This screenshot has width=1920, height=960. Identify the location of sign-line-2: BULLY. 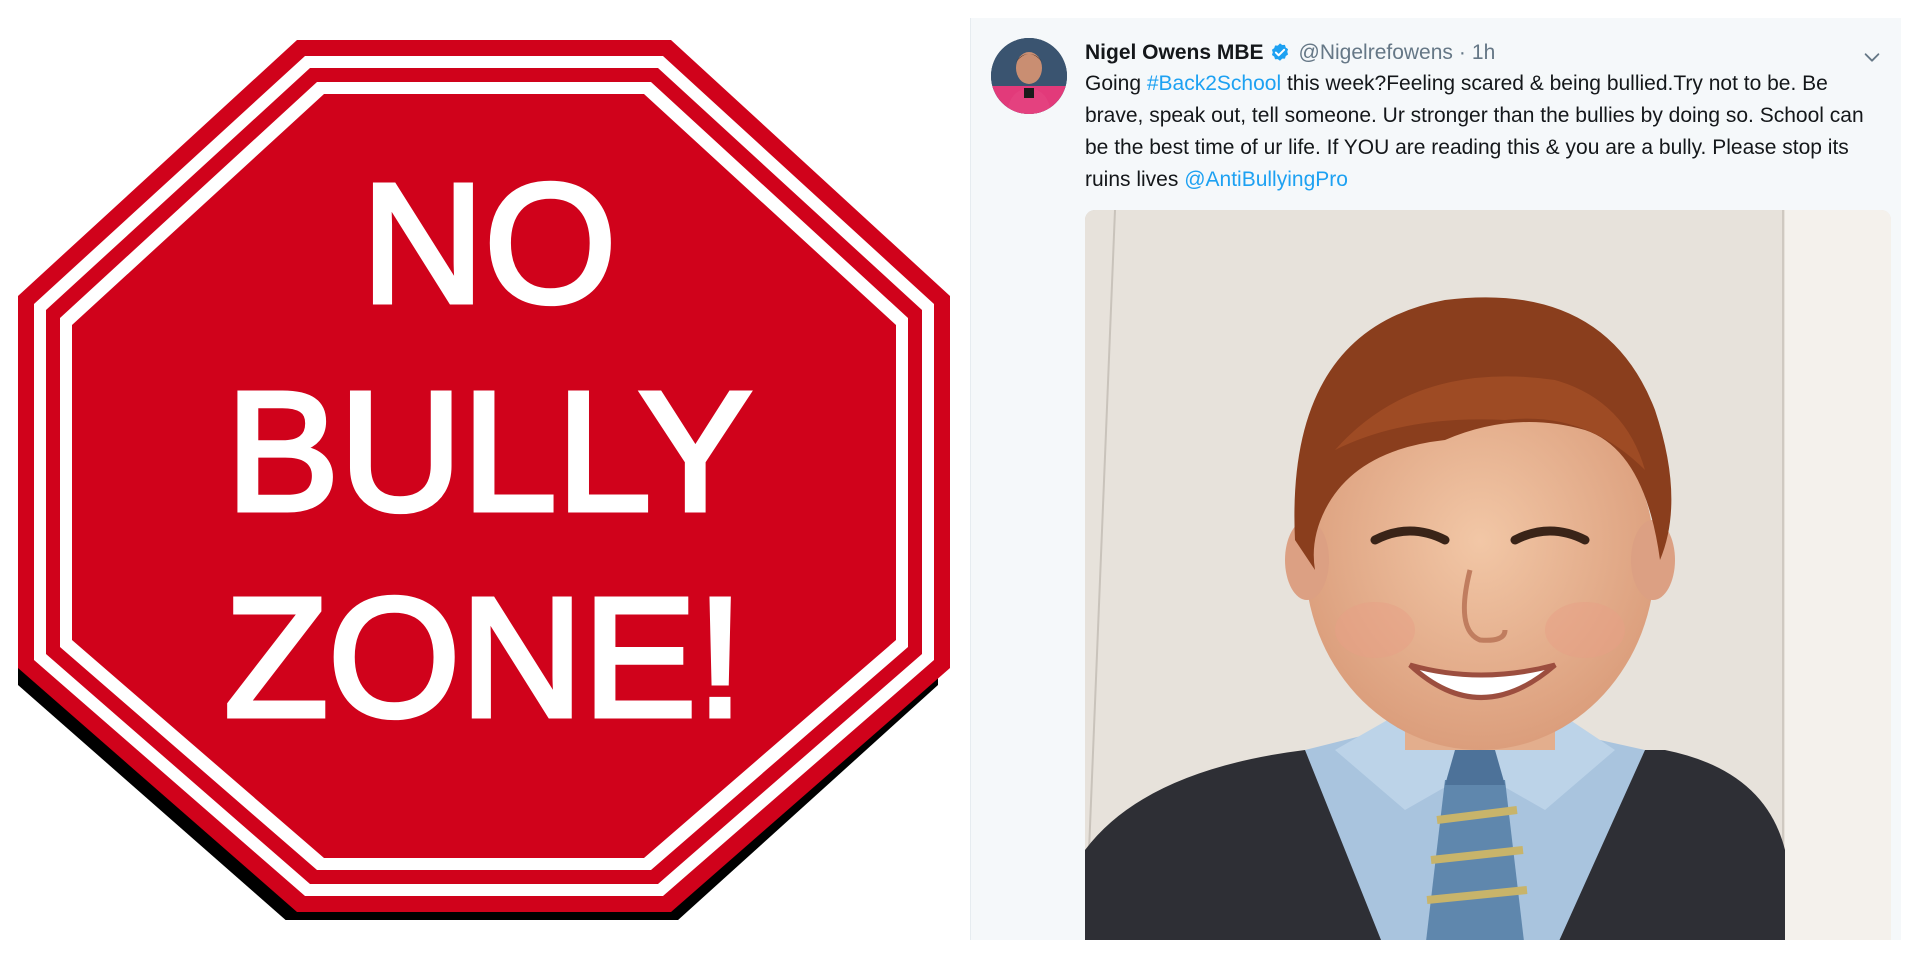
(489, 452).